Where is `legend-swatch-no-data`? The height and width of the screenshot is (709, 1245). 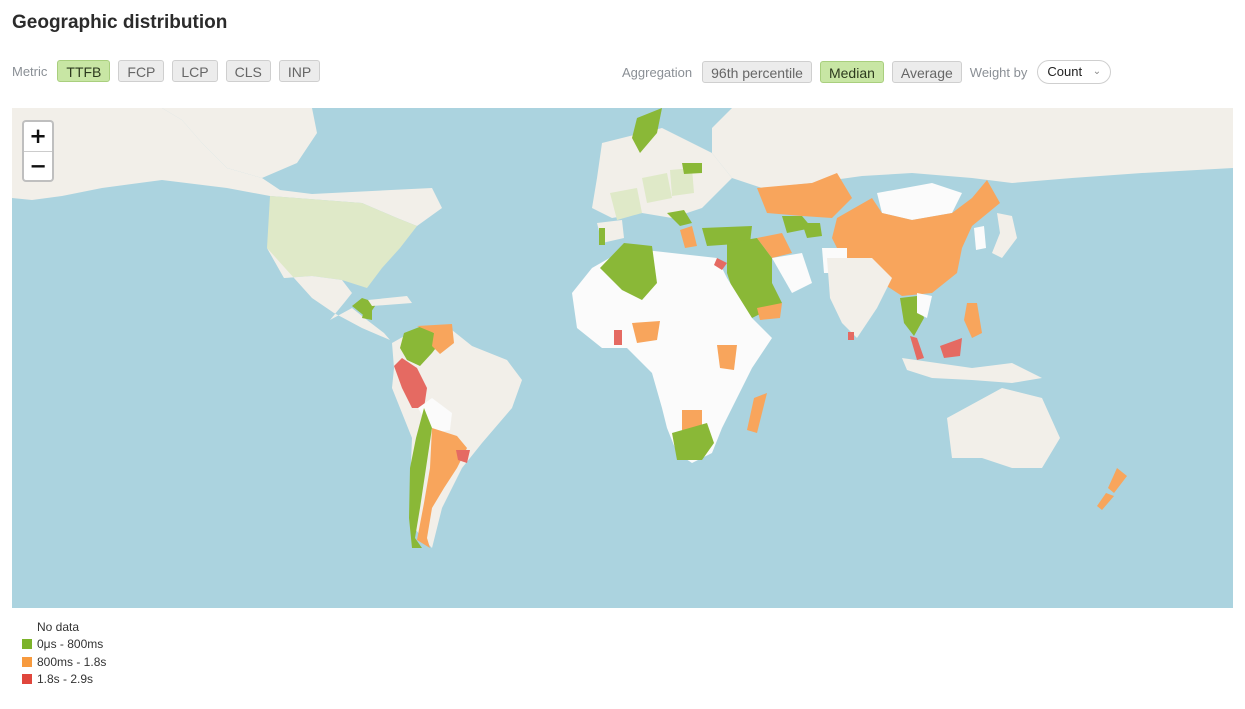 legend-swatch-no-data is located at coordinates (27, 626).